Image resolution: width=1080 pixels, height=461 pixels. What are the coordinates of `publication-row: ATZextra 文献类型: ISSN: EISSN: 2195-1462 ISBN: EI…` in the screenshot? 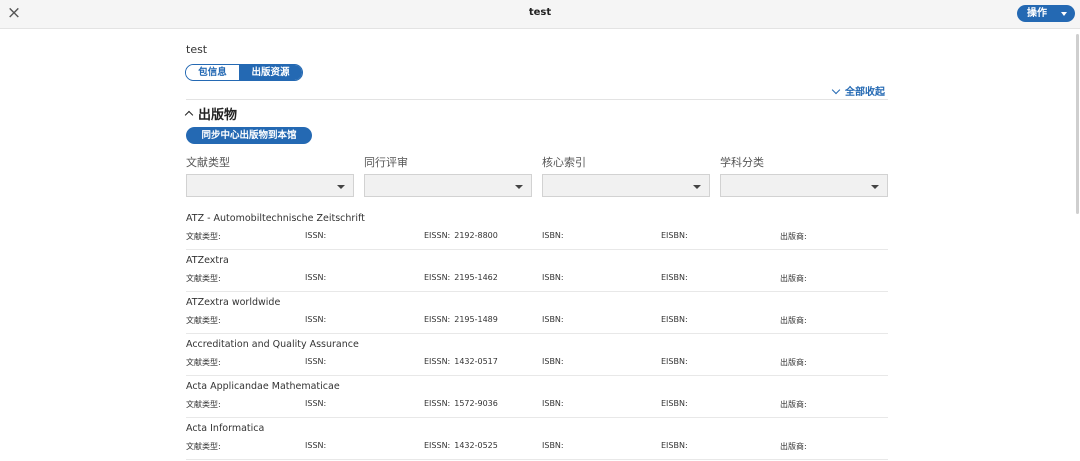 It's located at (537, 271).